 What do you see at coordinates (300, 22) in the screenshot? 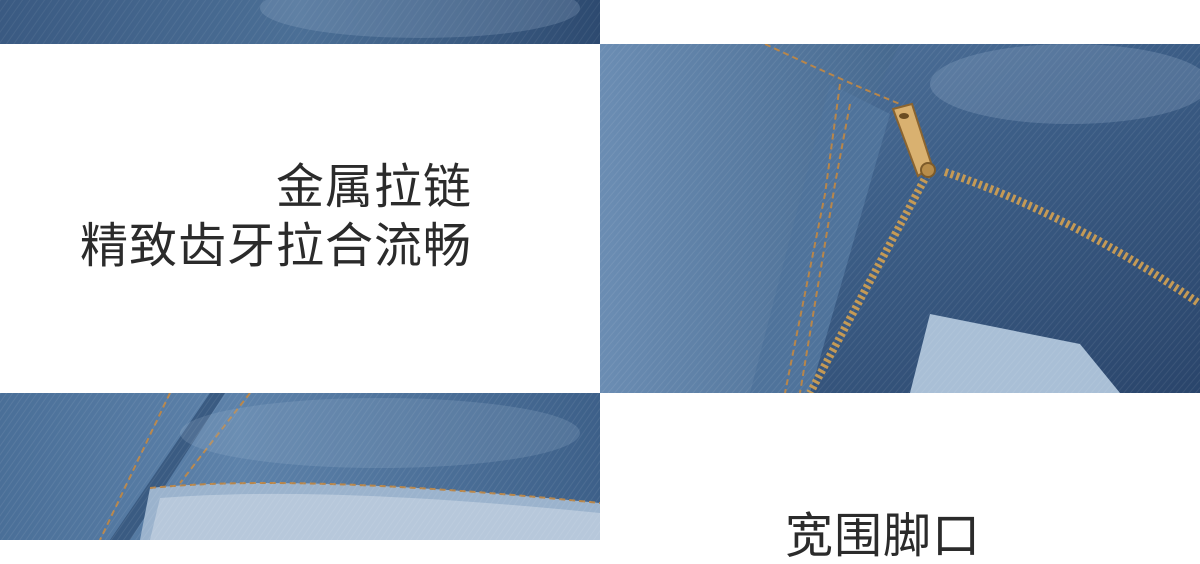
I see `denim-fabric-top-photo` at bounding box center [300, 22].